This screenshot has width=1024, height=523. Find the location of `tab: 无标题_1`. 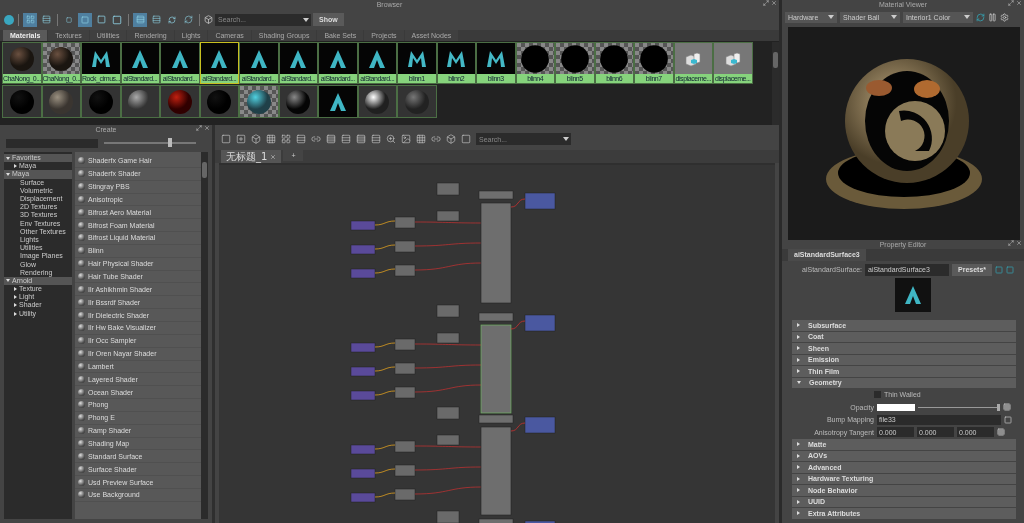

tab: 无标题_1 is located at coordinates (251, 156).